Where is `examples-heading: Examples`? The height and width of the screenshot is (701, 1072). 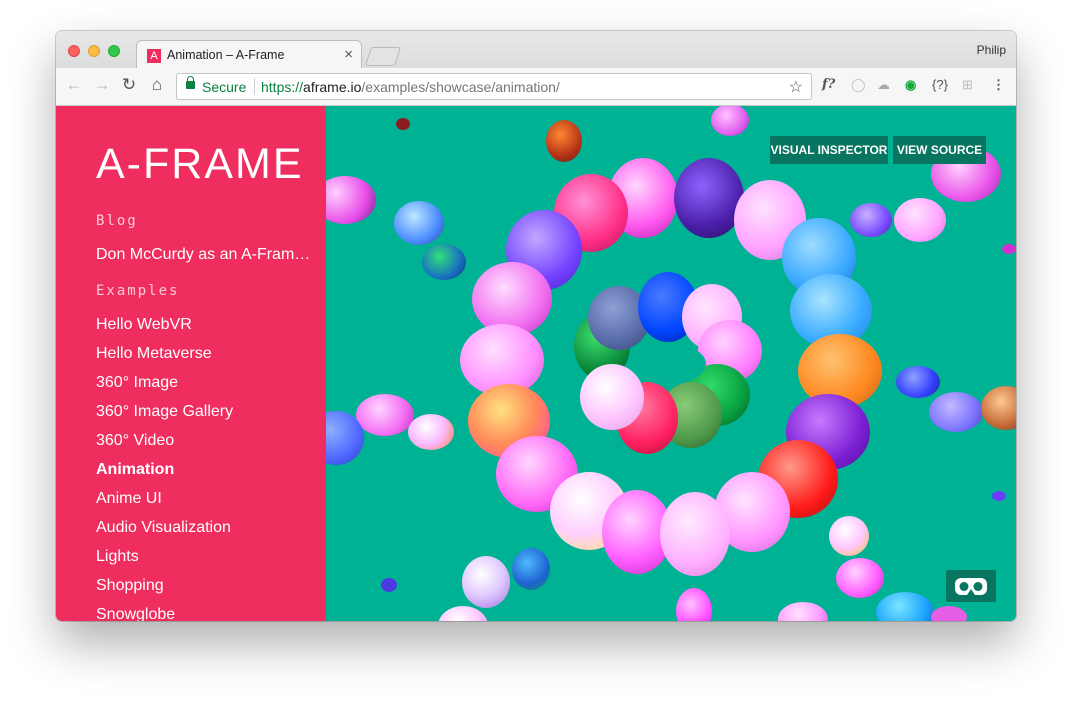
examples-heading: Examples is located at coordinates (138, 291).